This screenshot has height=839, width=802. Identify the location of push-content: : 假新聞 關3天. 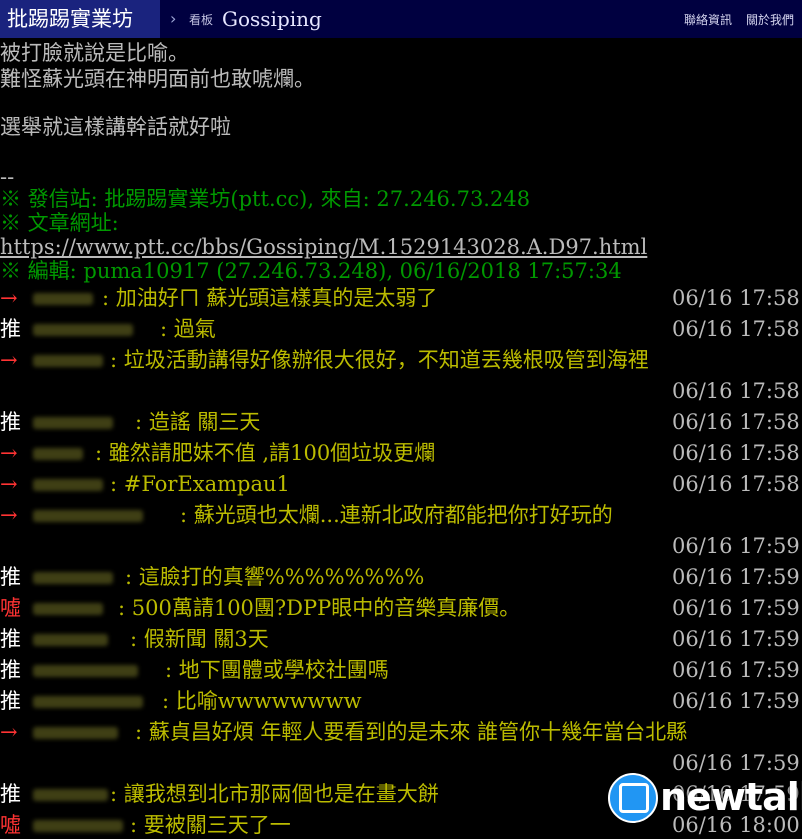
(199, 639).